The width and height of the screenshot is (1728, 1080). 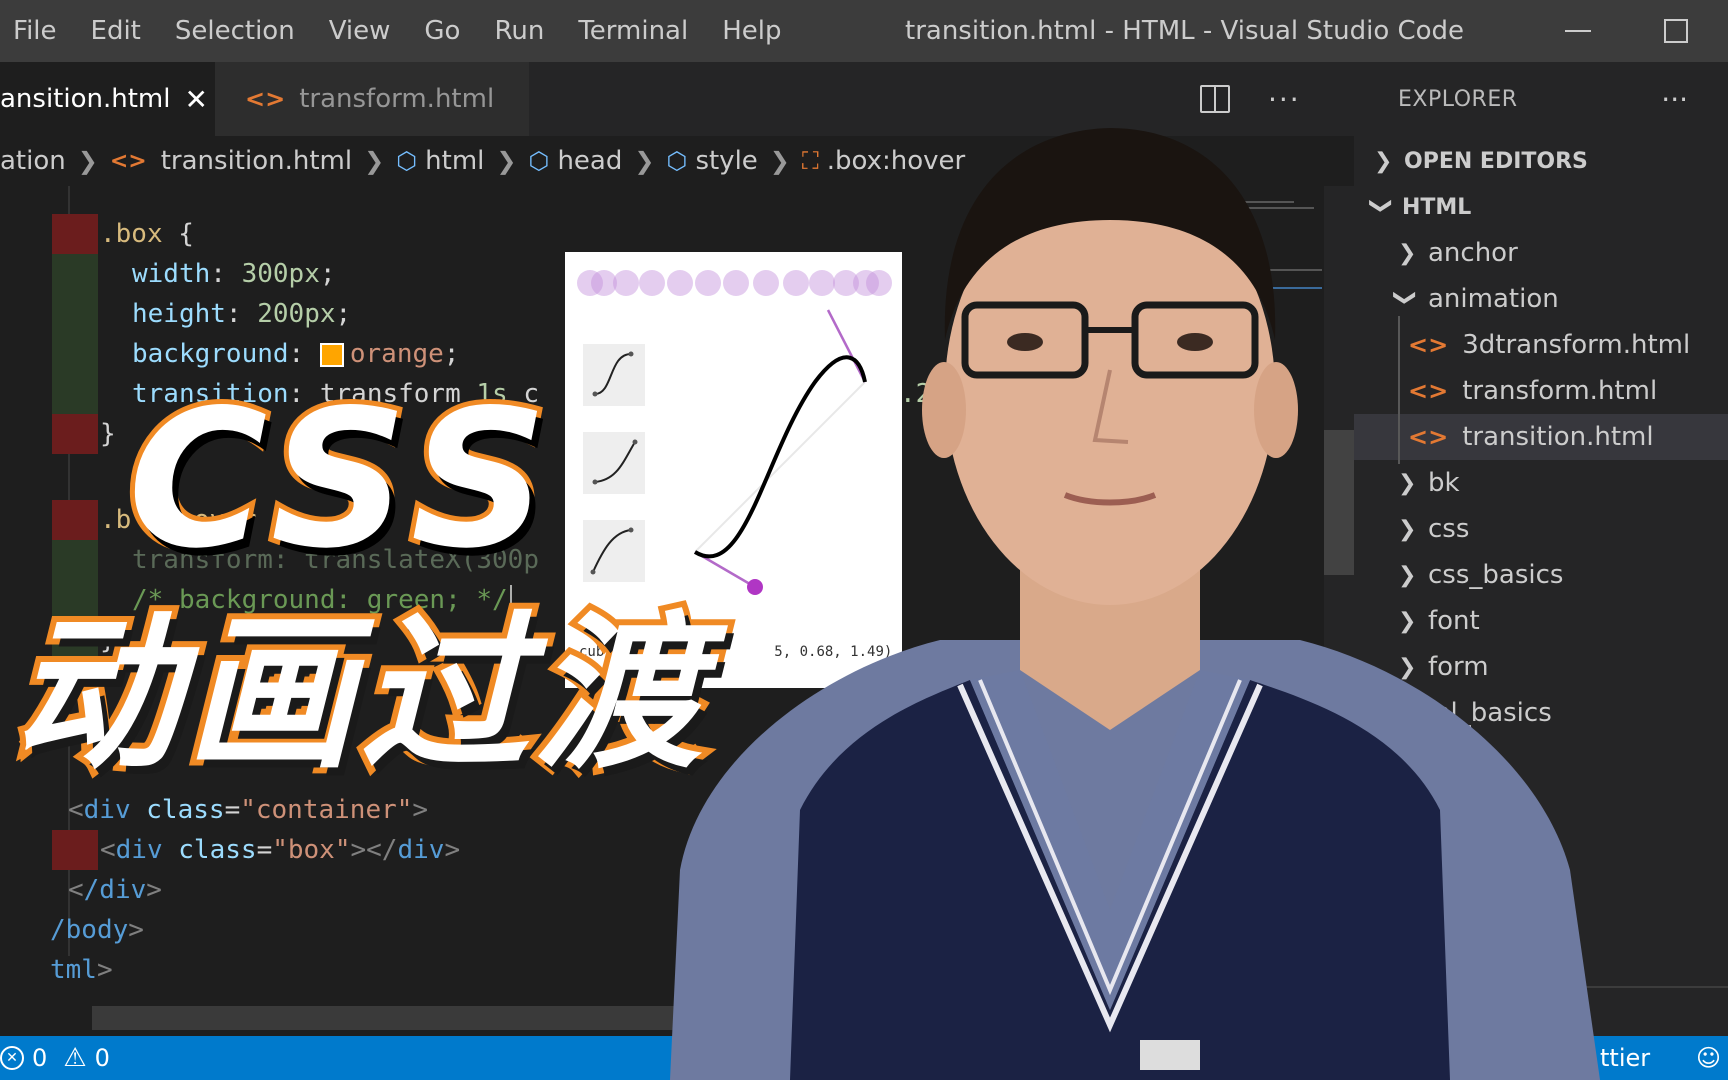 What do you see at coordinates (1674, 99) in the screenshot?
I see `more-actions-icon: ···` at bounding box center [1674, 99].